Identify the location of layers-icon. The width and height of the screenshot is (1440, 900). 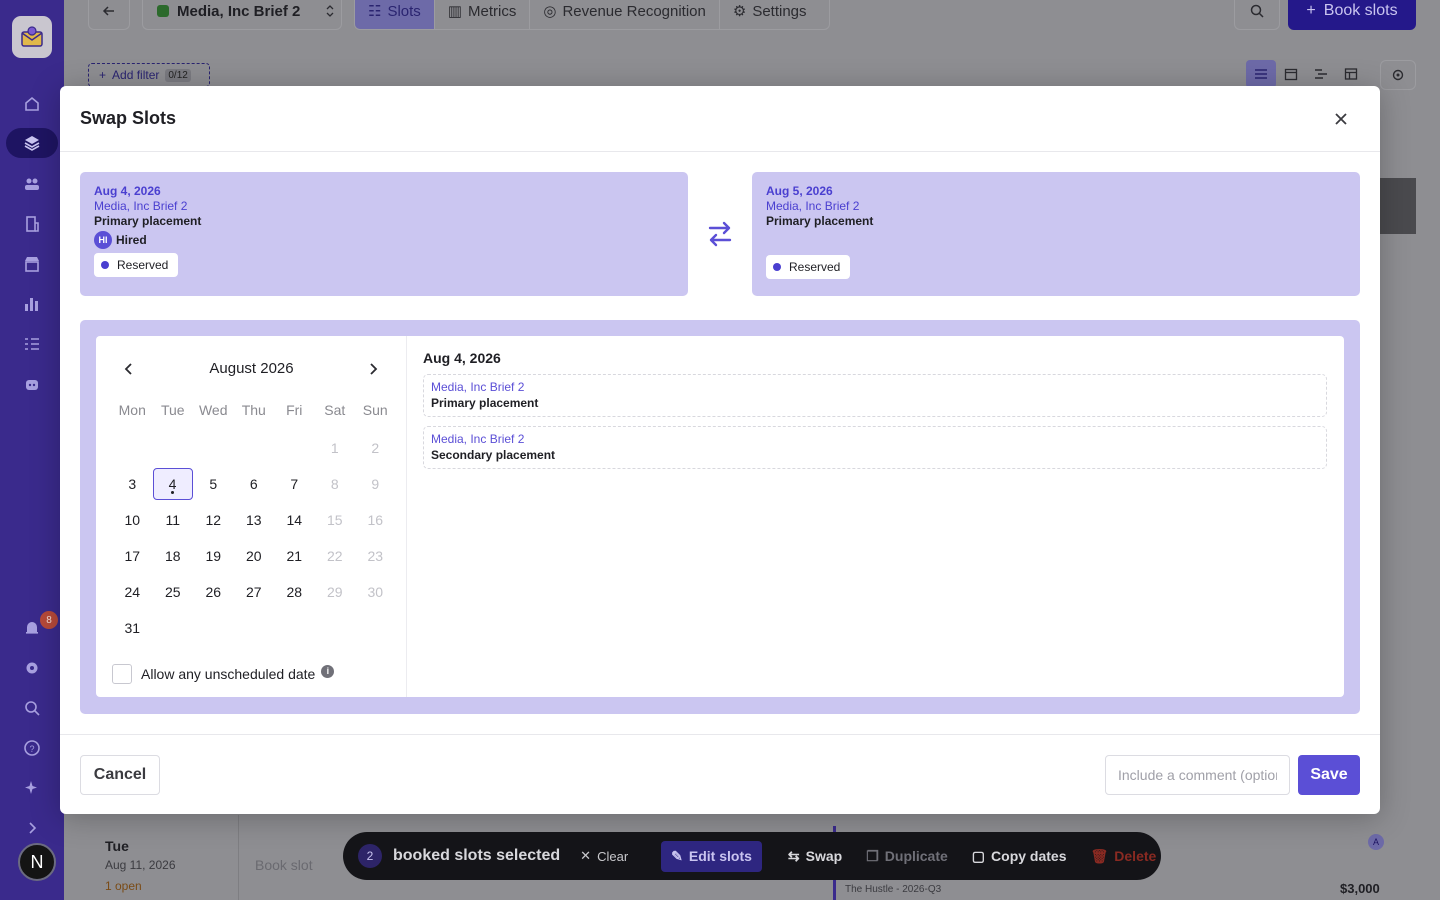
(32, 143).